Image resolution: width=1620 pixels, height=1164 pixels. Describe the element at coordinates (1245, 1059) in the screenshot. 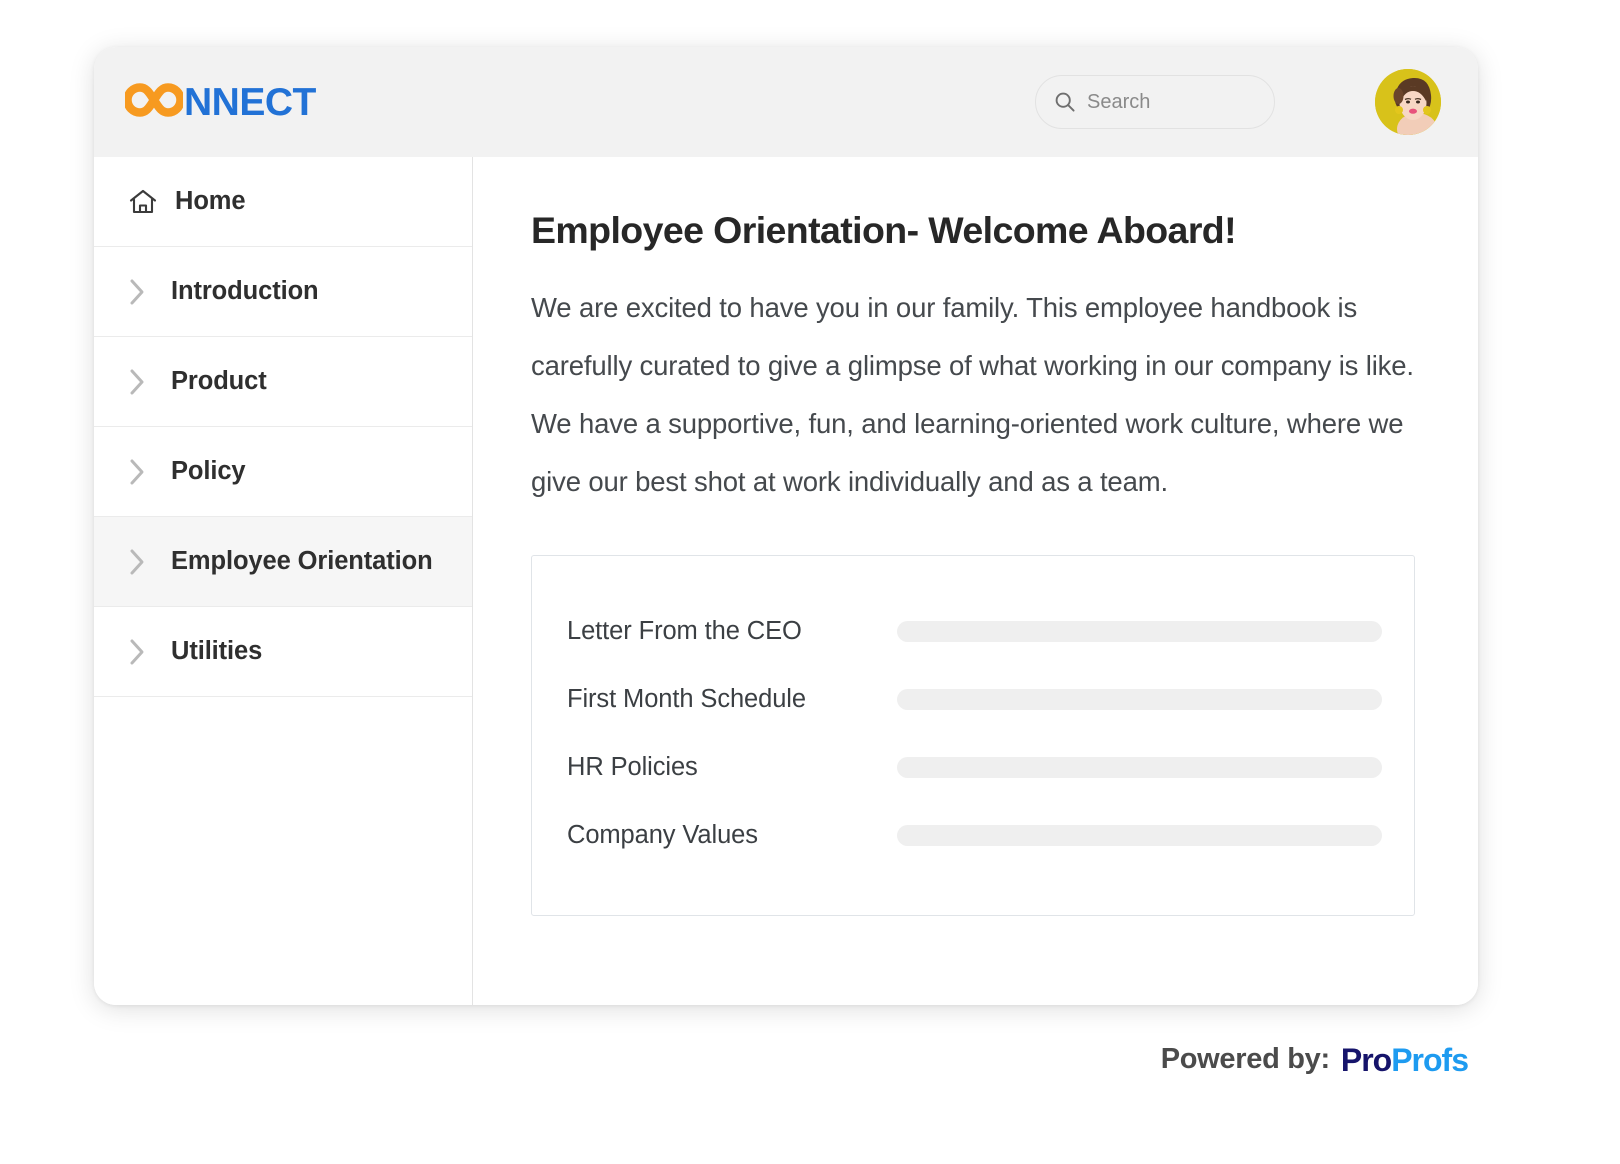

I see `powered-by-label: Powered by:` at that location.